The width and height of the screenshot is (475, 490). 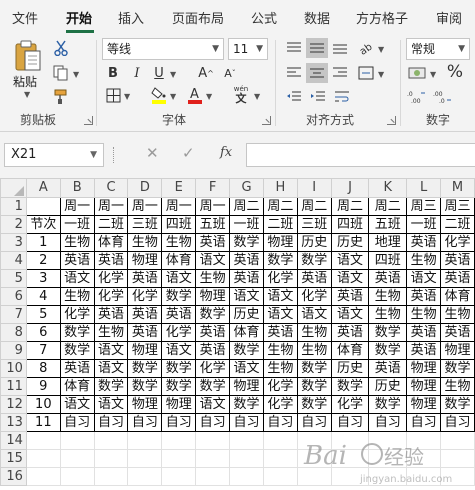 What do you see at coordinates (13, 440) in the screenshot?
I see `row-header: 14` at bounding box center [13, 440].